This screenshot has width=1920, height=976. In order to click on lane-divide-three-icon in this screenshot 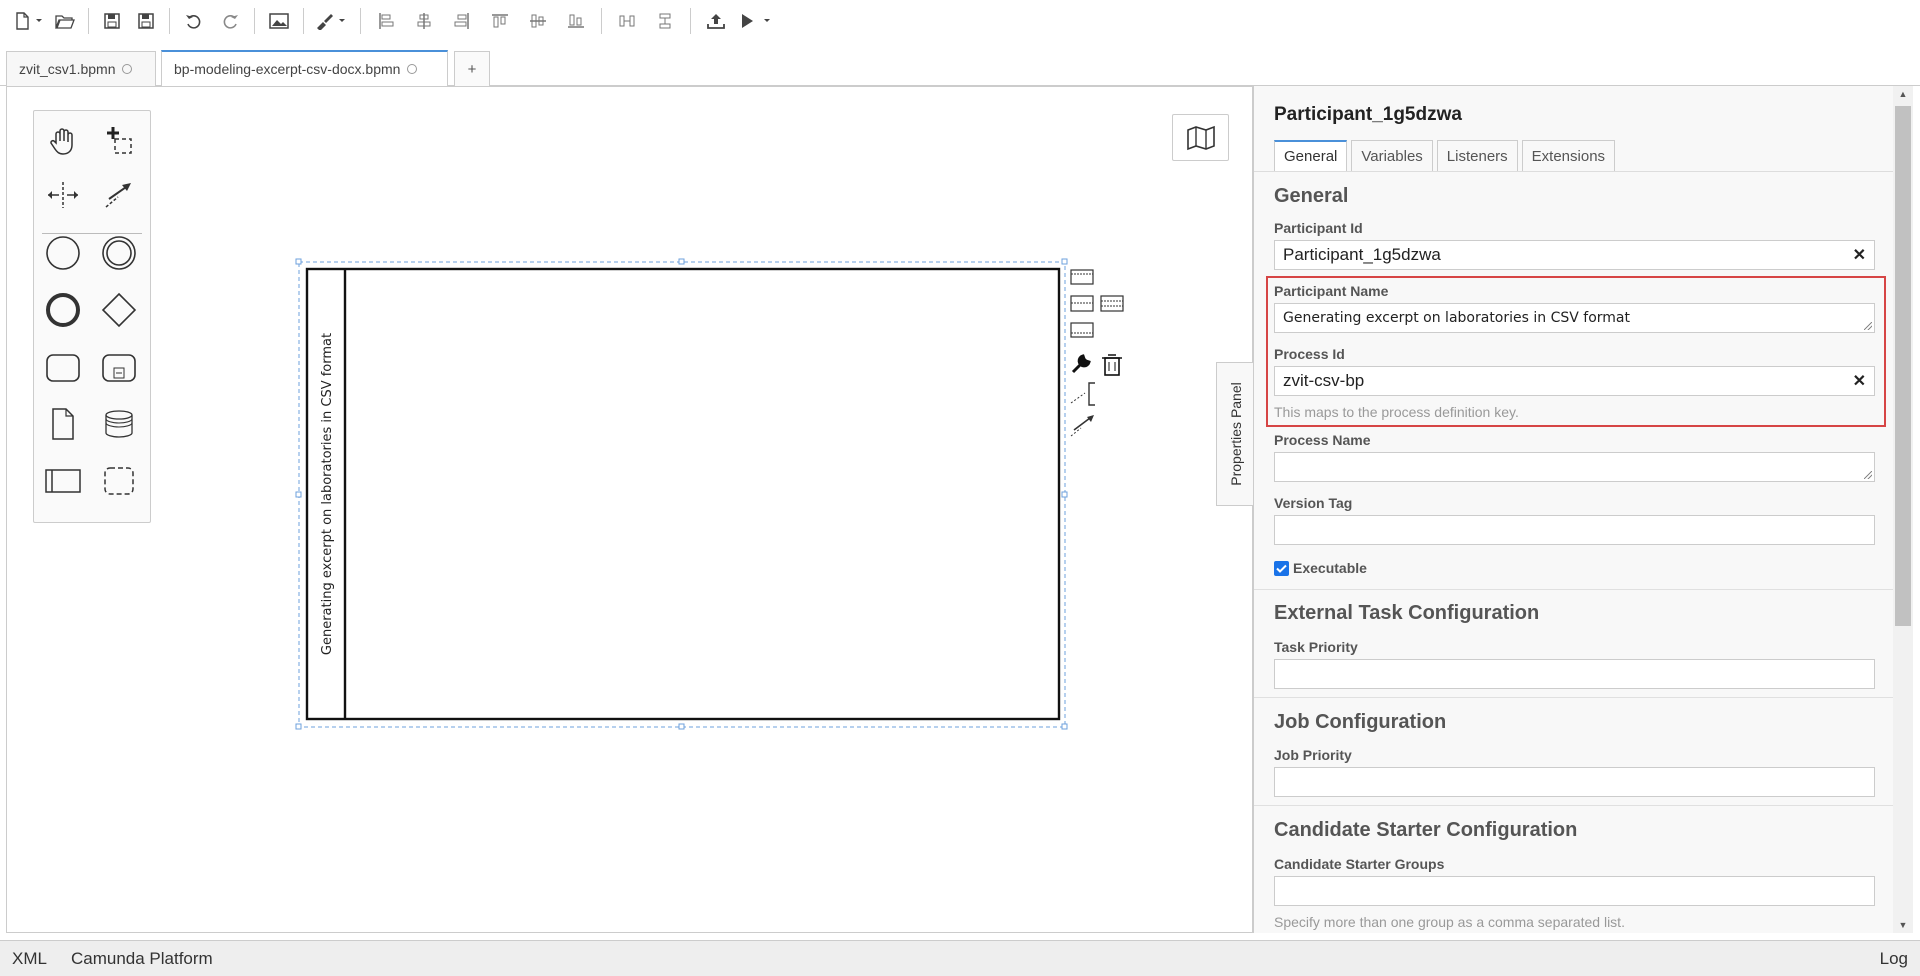, I will do `click(1112, 303)`.